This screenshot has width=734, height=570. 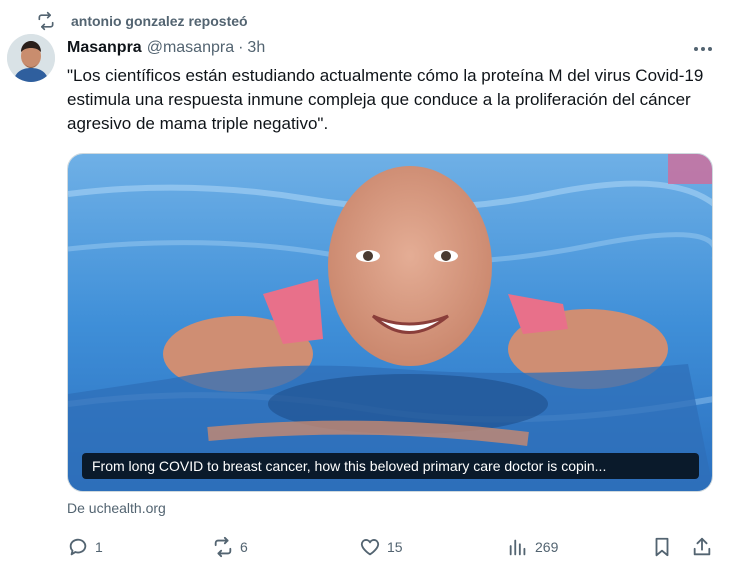 What do you see at coordinates (190, 48) in the screenshot?
I see `author-handle: @masanpra` at bounding box center [190, 48].